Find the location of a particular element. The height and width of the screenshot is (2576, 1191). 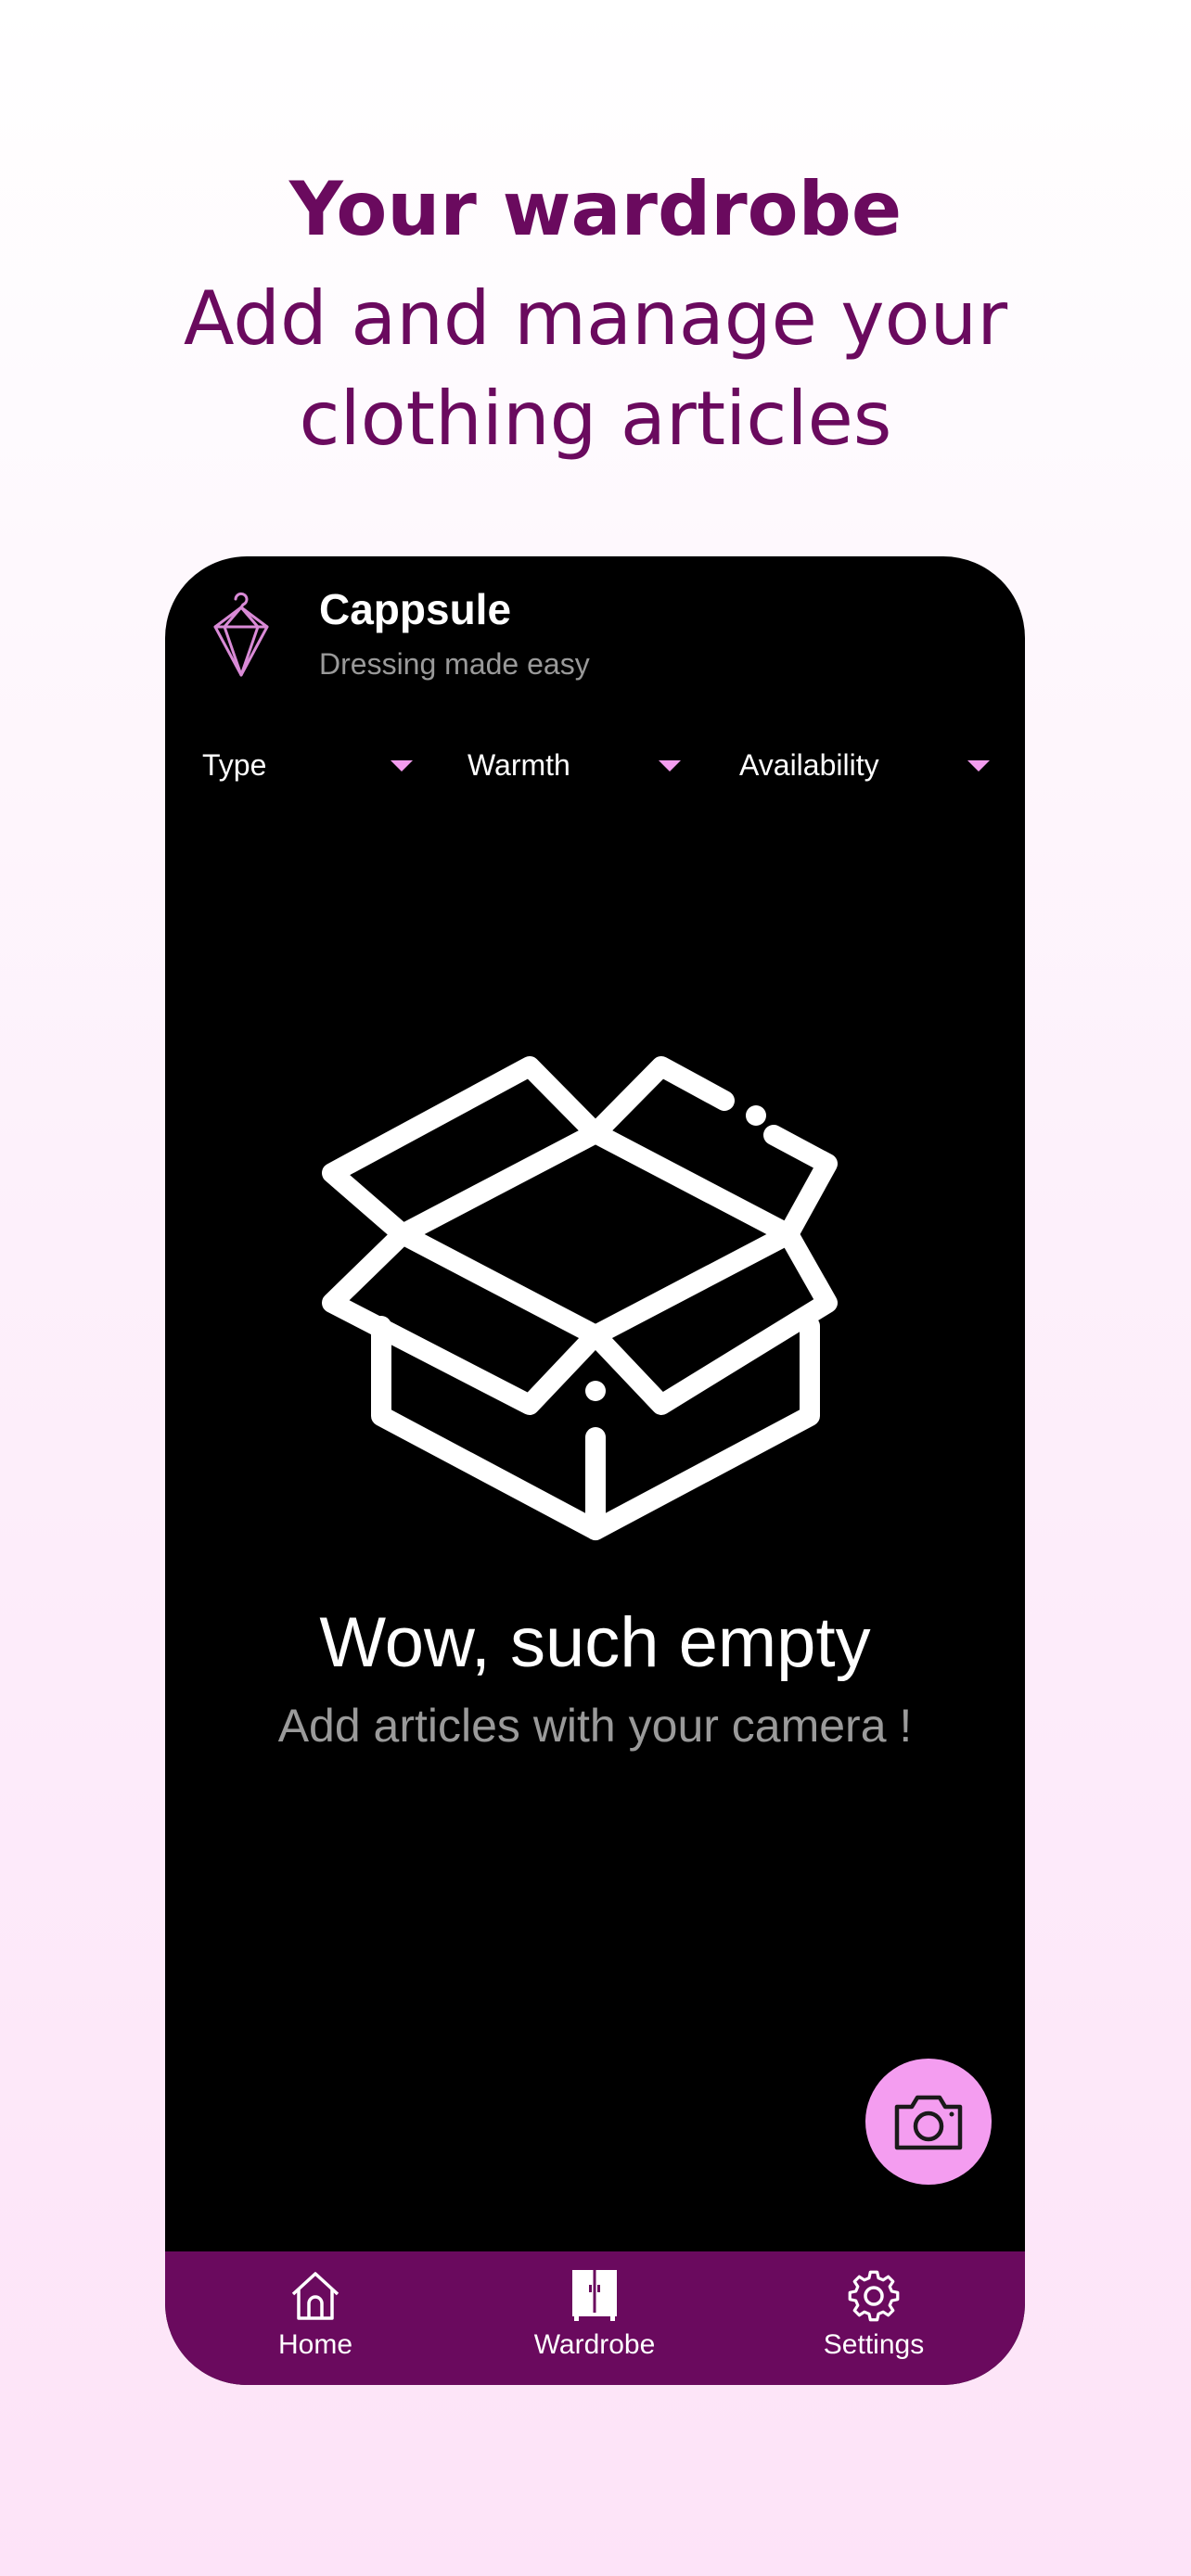

camera-icon is located at coordinates (929, 2123).